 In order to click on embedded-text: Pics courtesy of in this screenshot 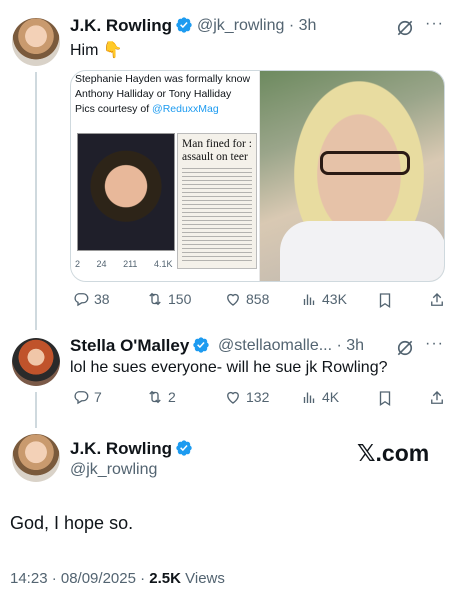, I will do `click(114, 109)`.